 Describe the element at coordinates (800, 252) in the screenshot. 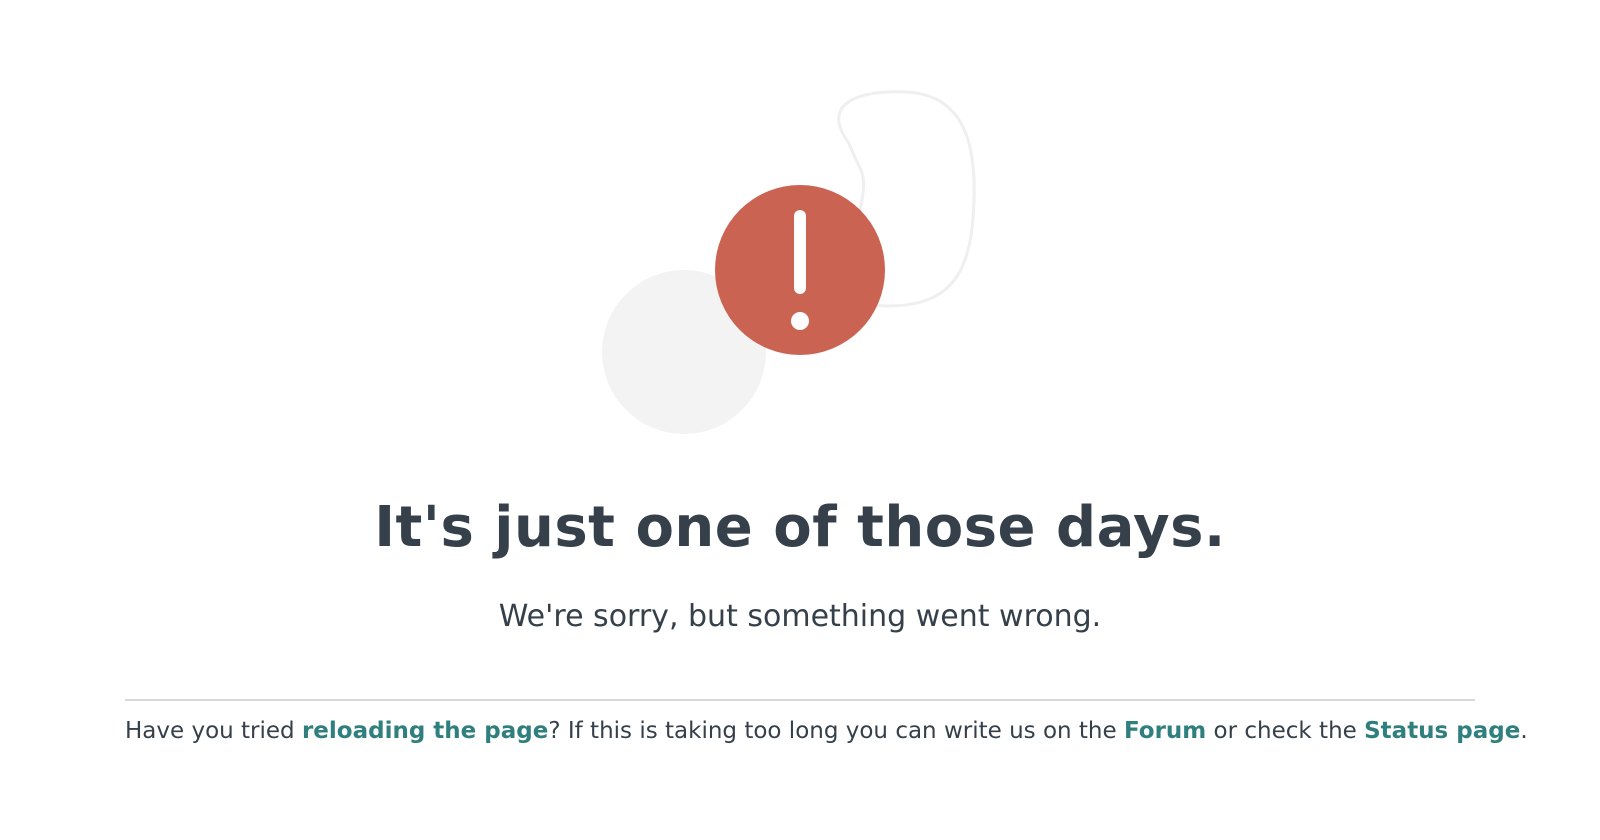

I see `exclamation-bar` at that location.